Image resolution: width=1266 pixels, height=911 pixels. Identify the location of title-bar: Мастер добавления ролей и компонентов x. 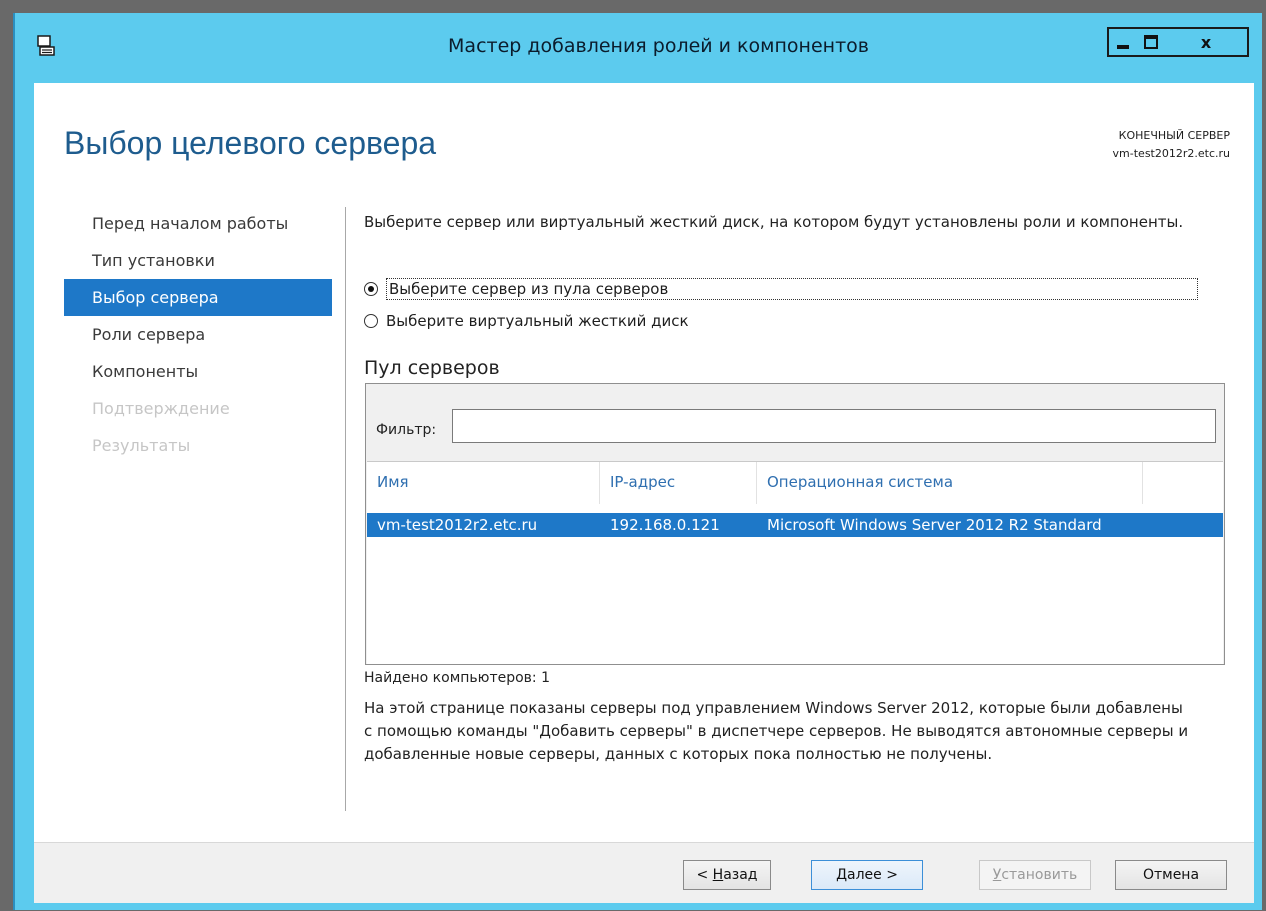
(638, 48).